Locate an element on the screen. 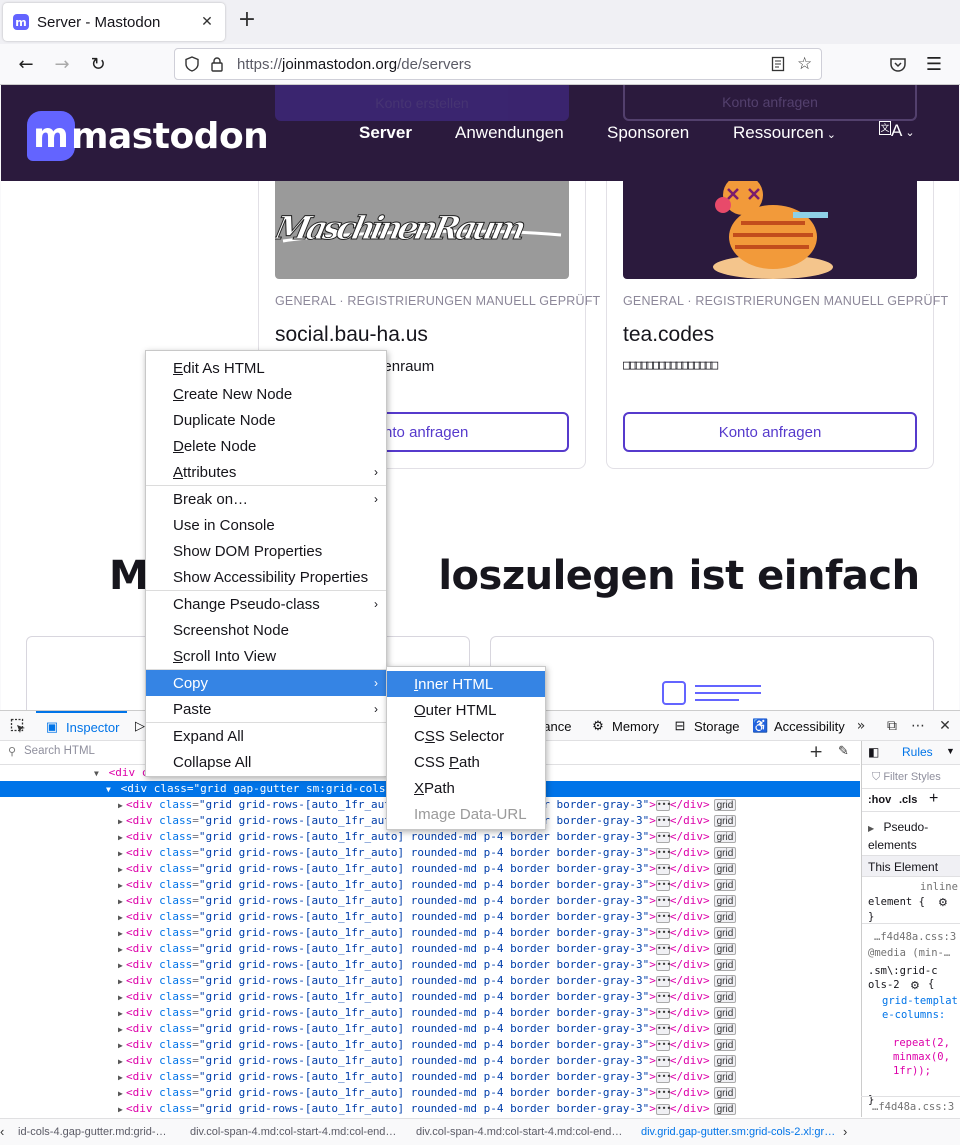 The image size is (960, 1145). nav-resources: Ressourcen ⌄ is located at coordinates (784, 133).